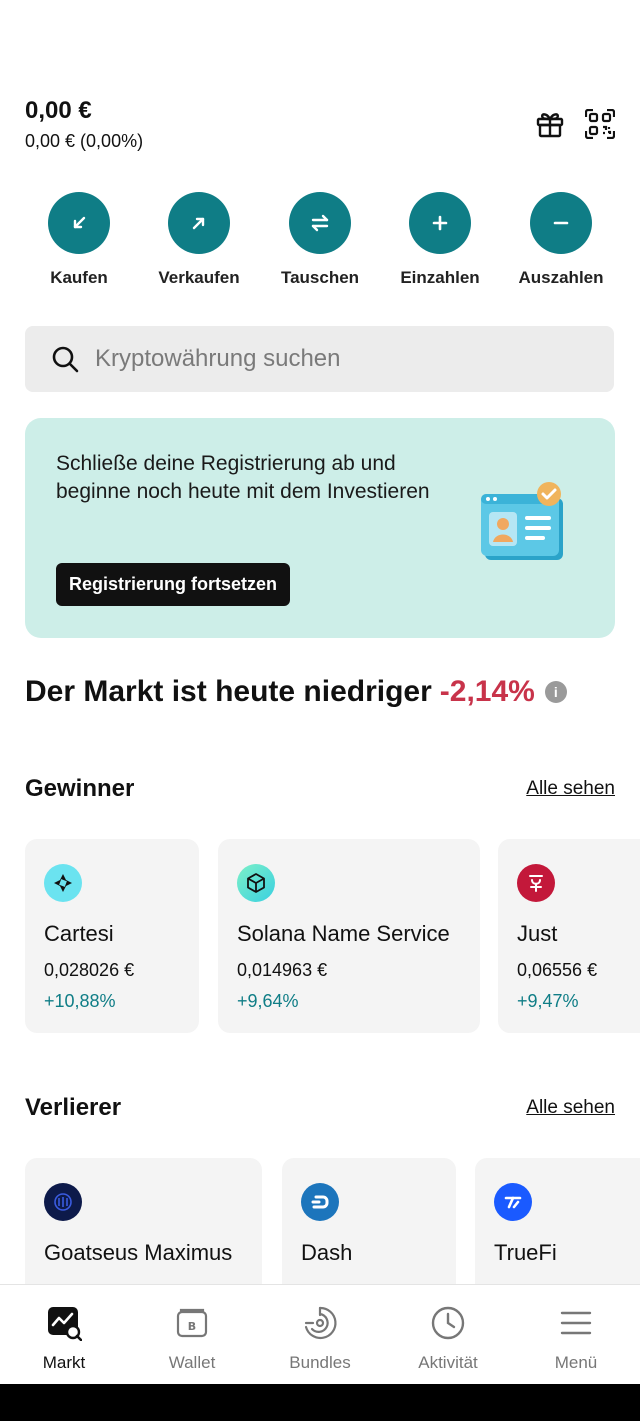 This screenshot has height=1421, width=640. I want to click on qr-scan-icon, so click(600, 124).